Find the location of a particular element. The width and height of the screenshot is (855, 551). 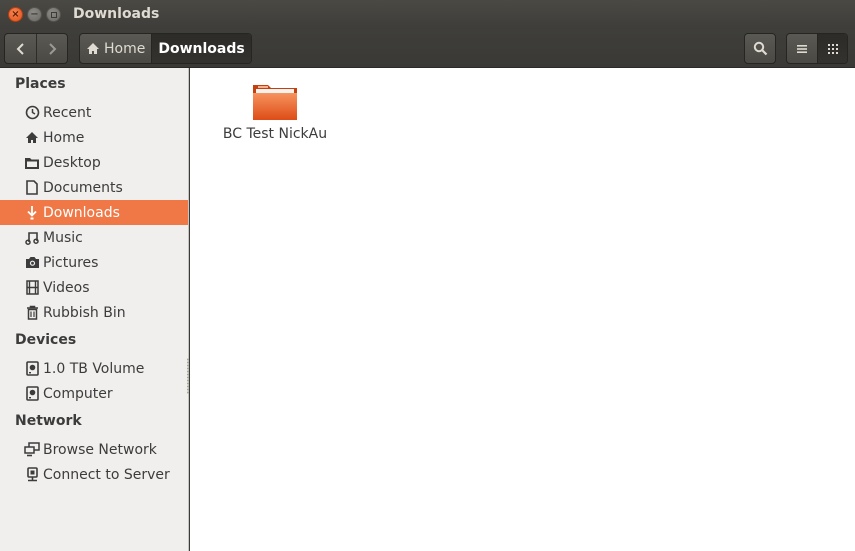

sidebar-item-label: Downloads is located at coordinates (81, 212).